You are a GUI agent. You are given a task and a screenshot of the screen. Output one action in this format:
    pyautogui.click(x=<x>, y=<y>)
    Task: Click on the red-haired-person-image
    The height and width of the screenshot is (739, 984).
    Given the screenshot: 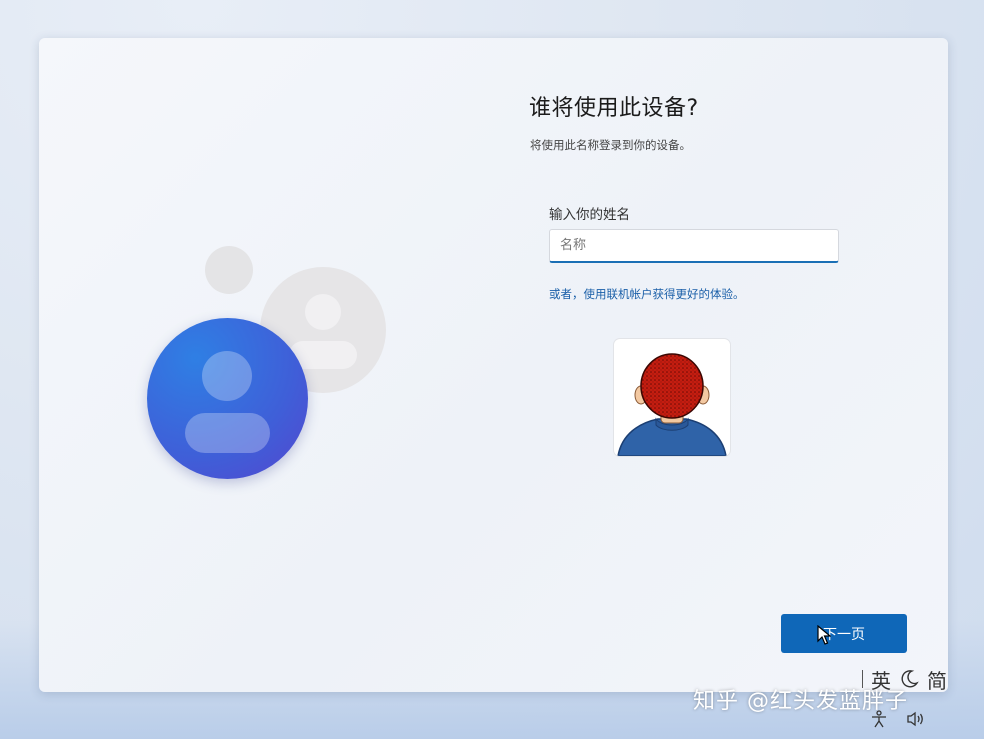 What is the action you would take?
    pyautogui.click(x=672, y=404)
    